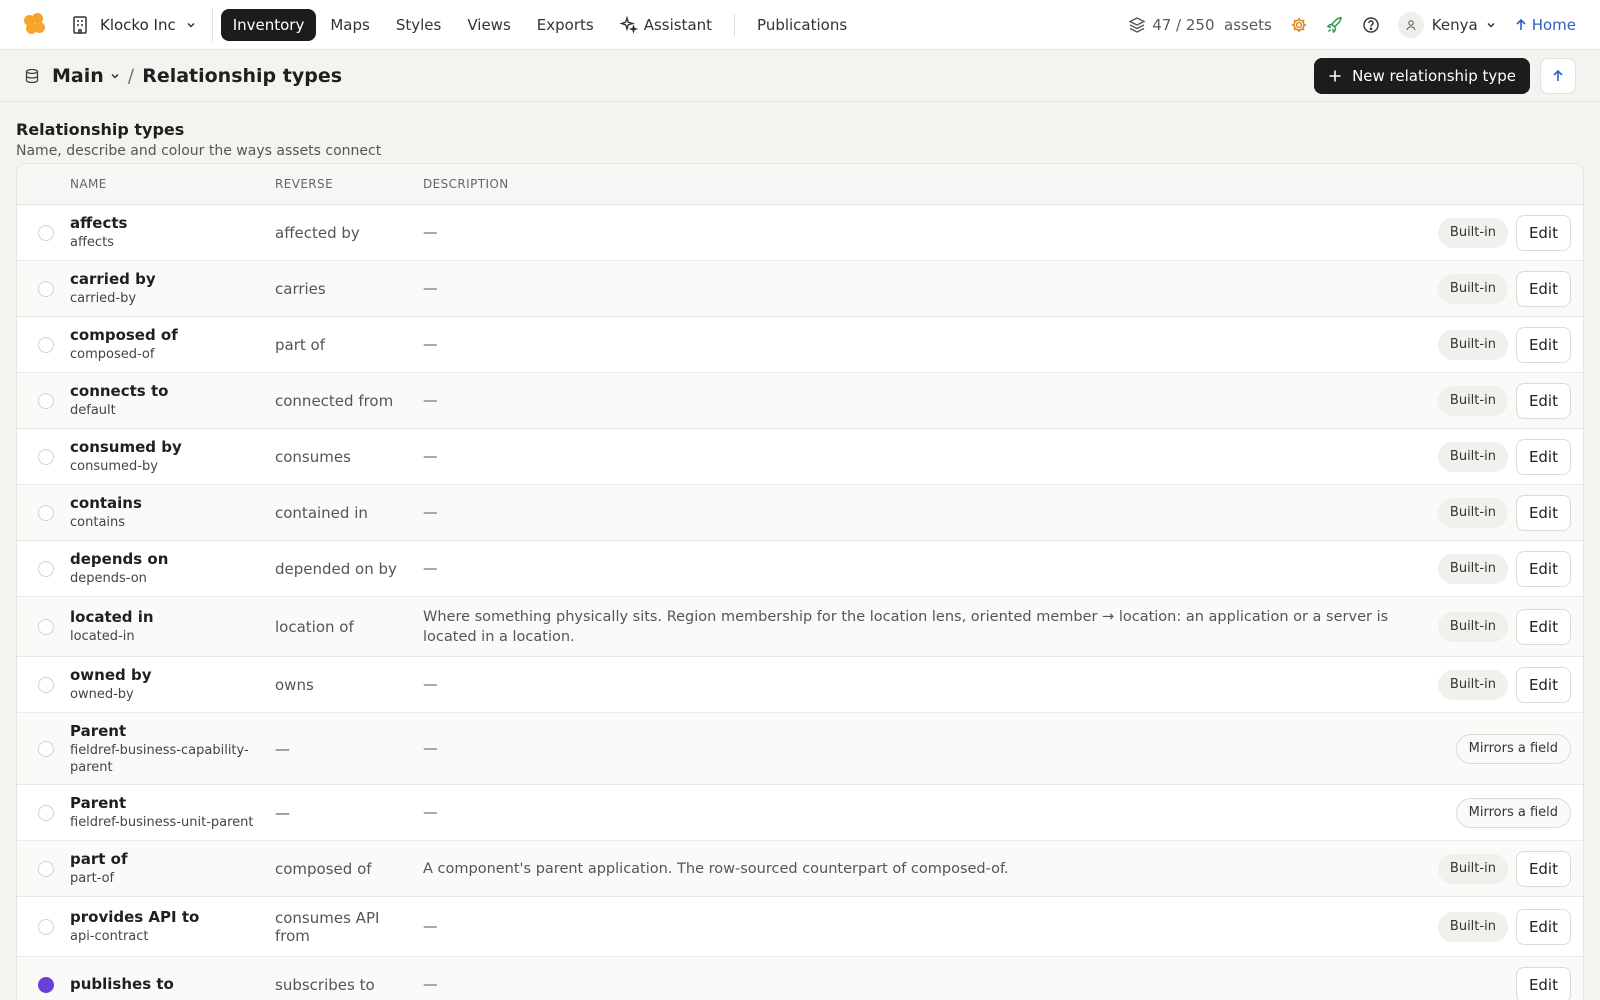 The height and width of the screenshot is (1000, 1600). What do you see at coordinates (349, 184) in the screenshot?
I see `column-header-reverse: REVERSE` at bounding box center [349, 184].